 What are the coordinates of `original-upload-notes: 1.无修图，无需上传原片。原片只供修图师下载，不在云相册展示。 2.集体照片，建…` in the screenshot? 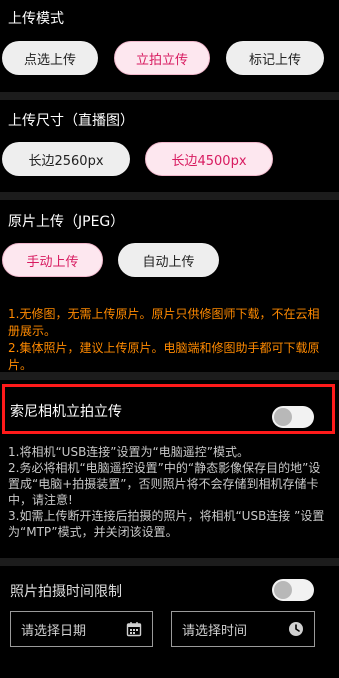 It's located at (169, 340).